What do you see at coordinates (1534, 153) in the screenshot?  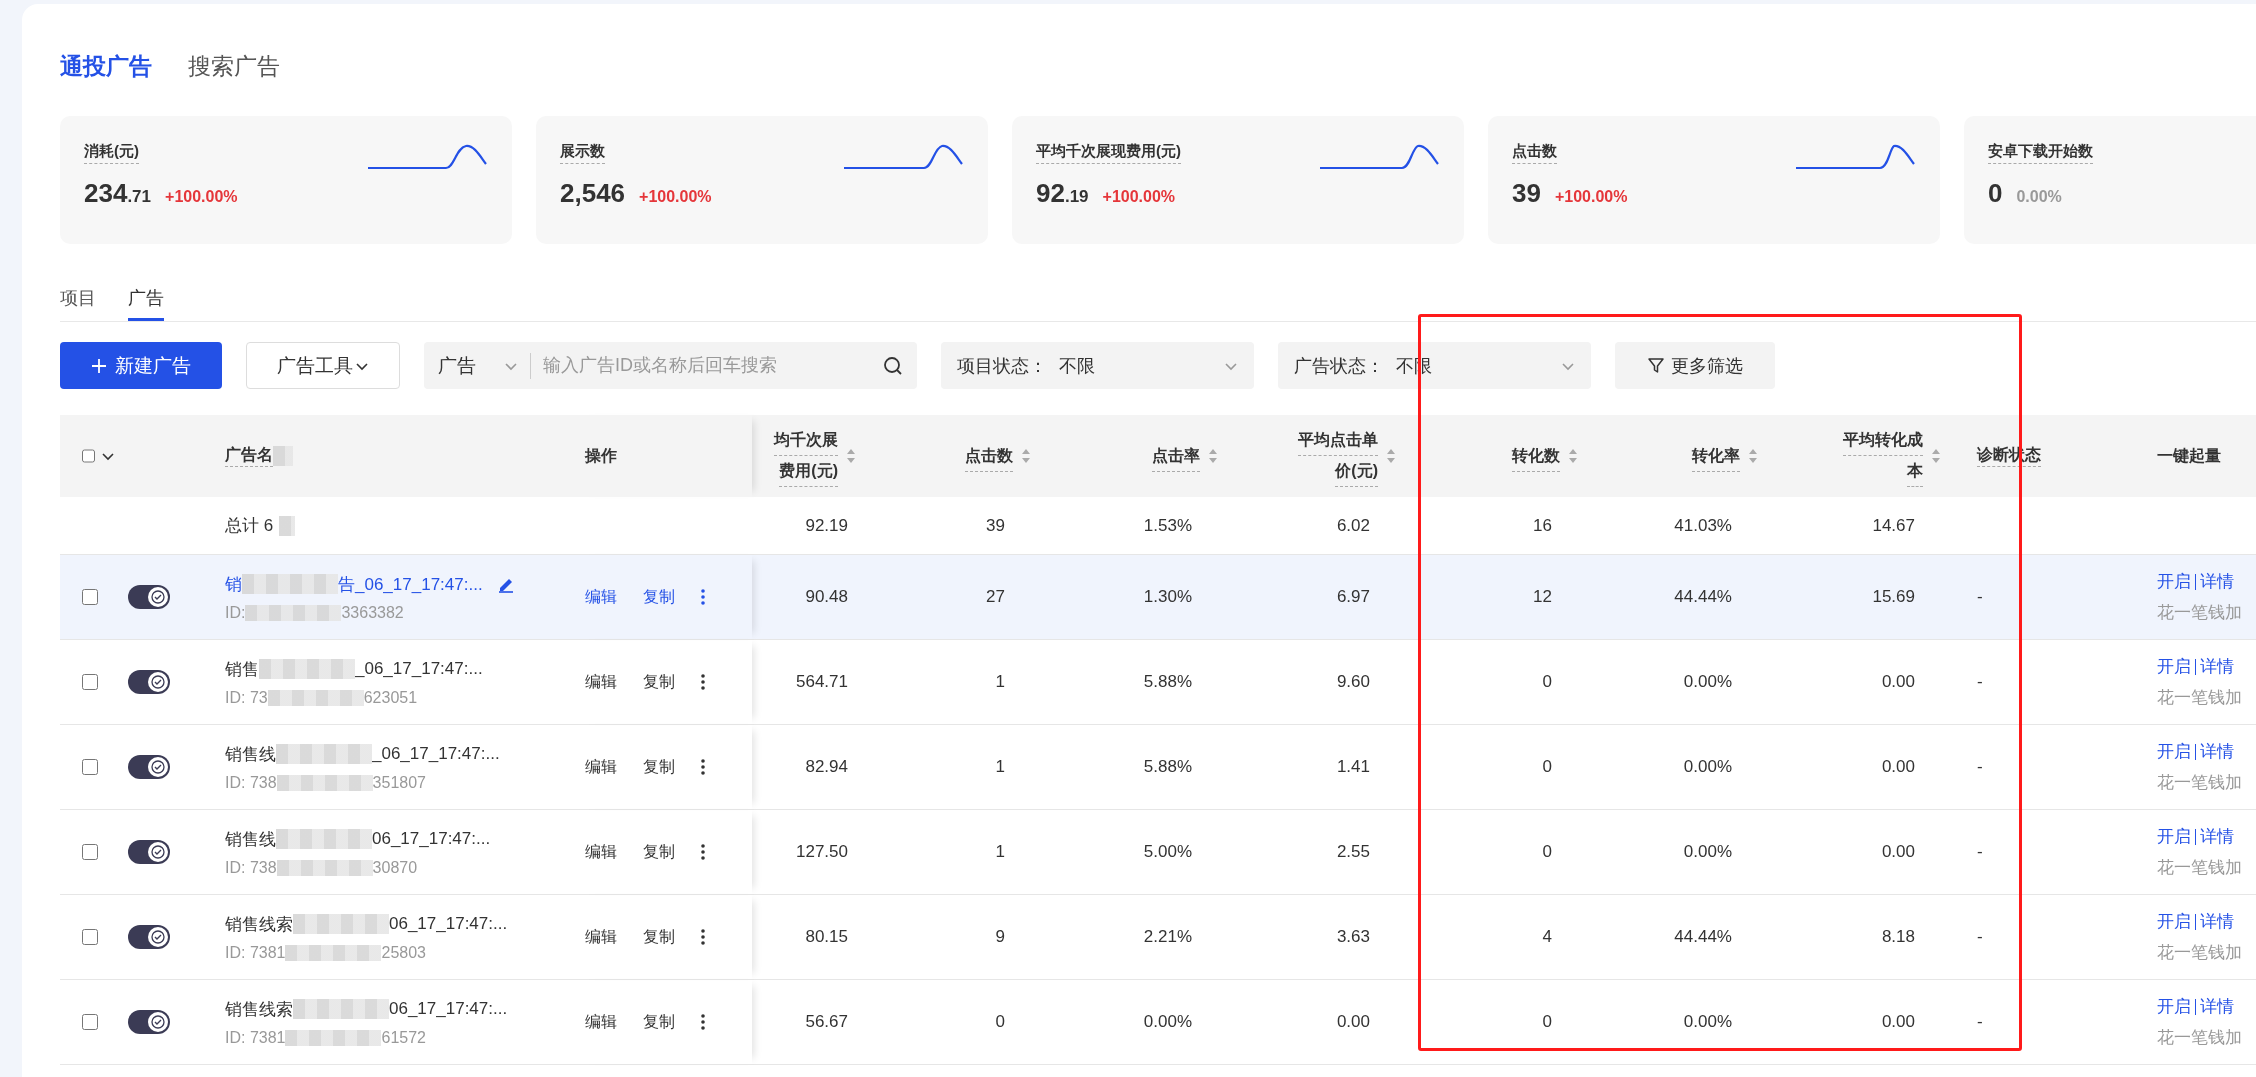 I see `metric-label: 点击数` at bounding box center [1534, 153].